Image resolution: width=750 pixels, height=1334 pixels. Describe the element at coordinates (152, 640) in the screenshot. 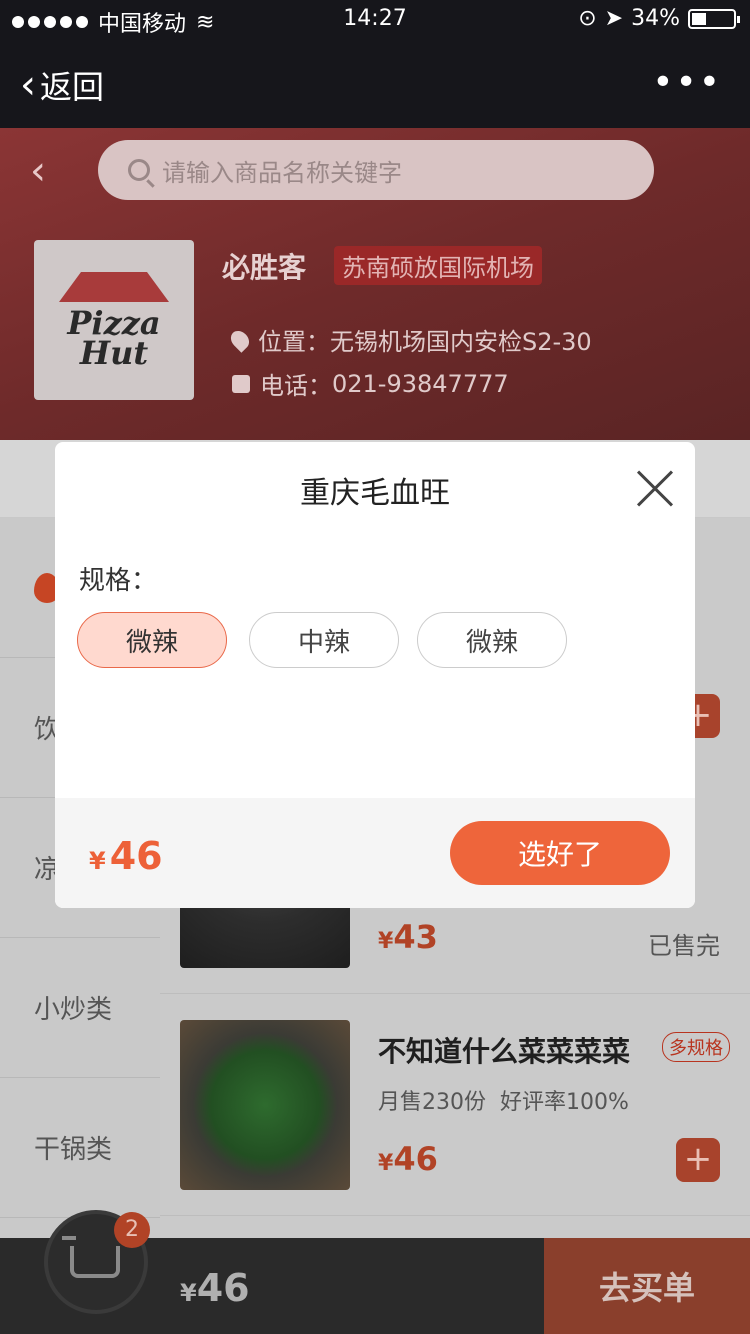

I see `spec-option-1: 微辣` at that location.